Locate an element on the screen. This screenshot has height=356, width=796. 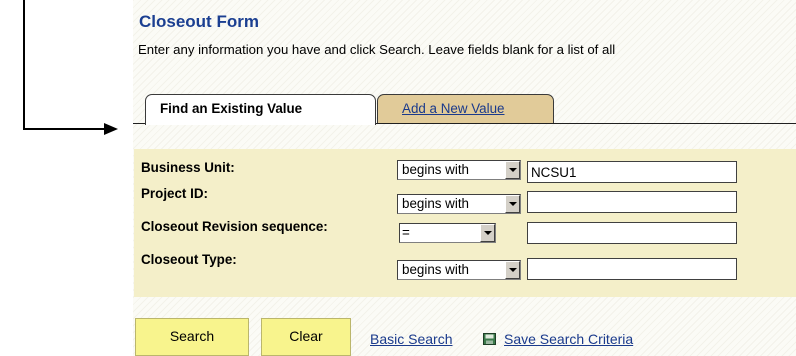
closeout-type-operator-select: begins with is located at coordinates (459, 270).